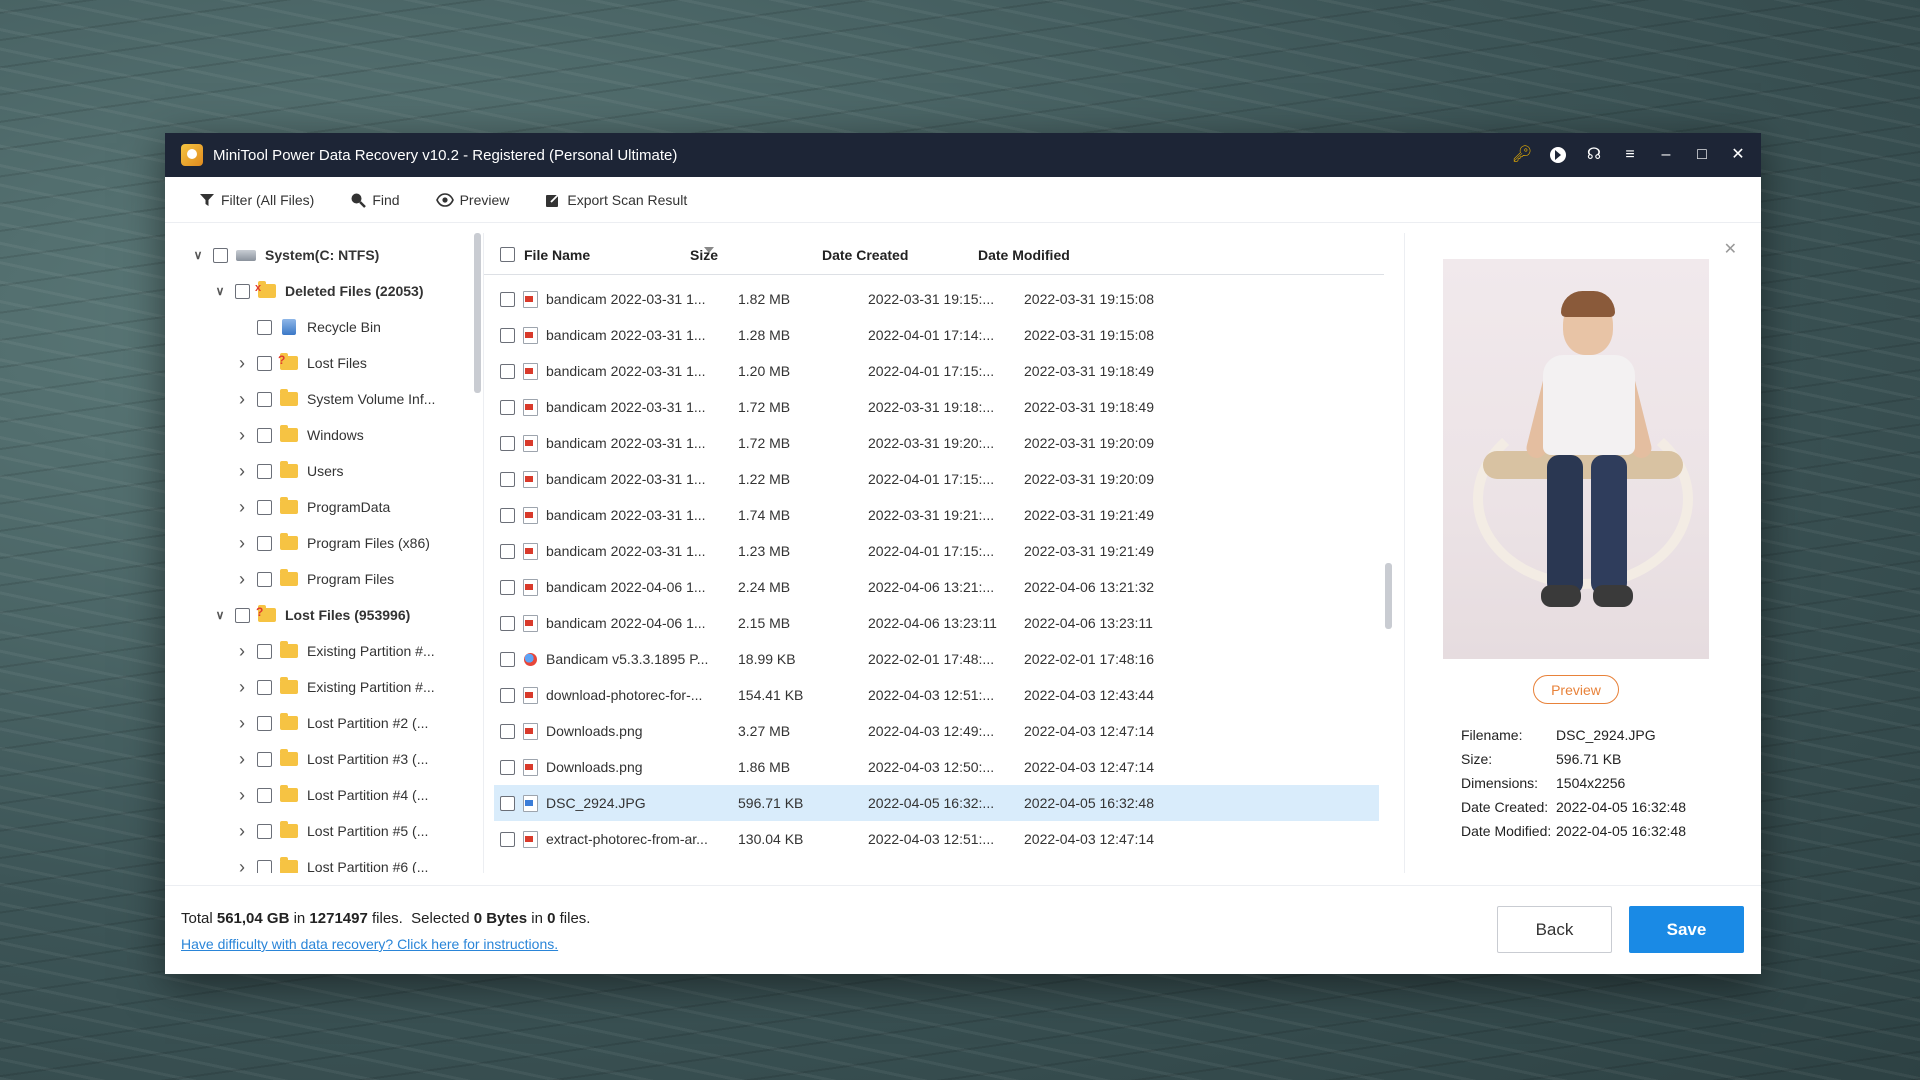  What do you see at coordinates (1666, 155) in the screenshot?
I see `minimize-icon: –` at bounding box center [1666, 155].